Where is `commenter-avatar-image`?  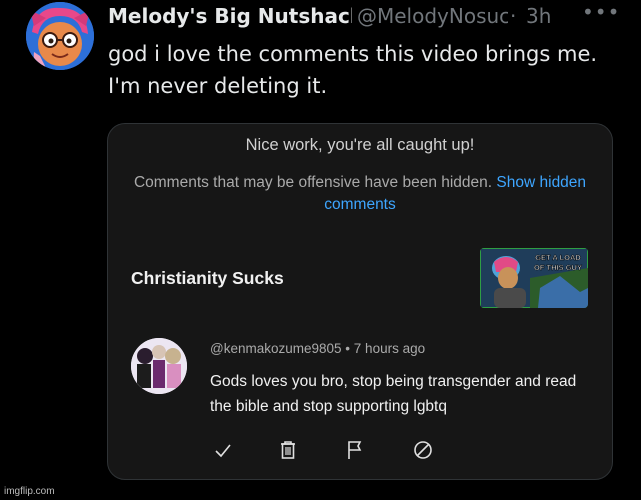
commenter-avatar-image is located at coordinates (159, 366).